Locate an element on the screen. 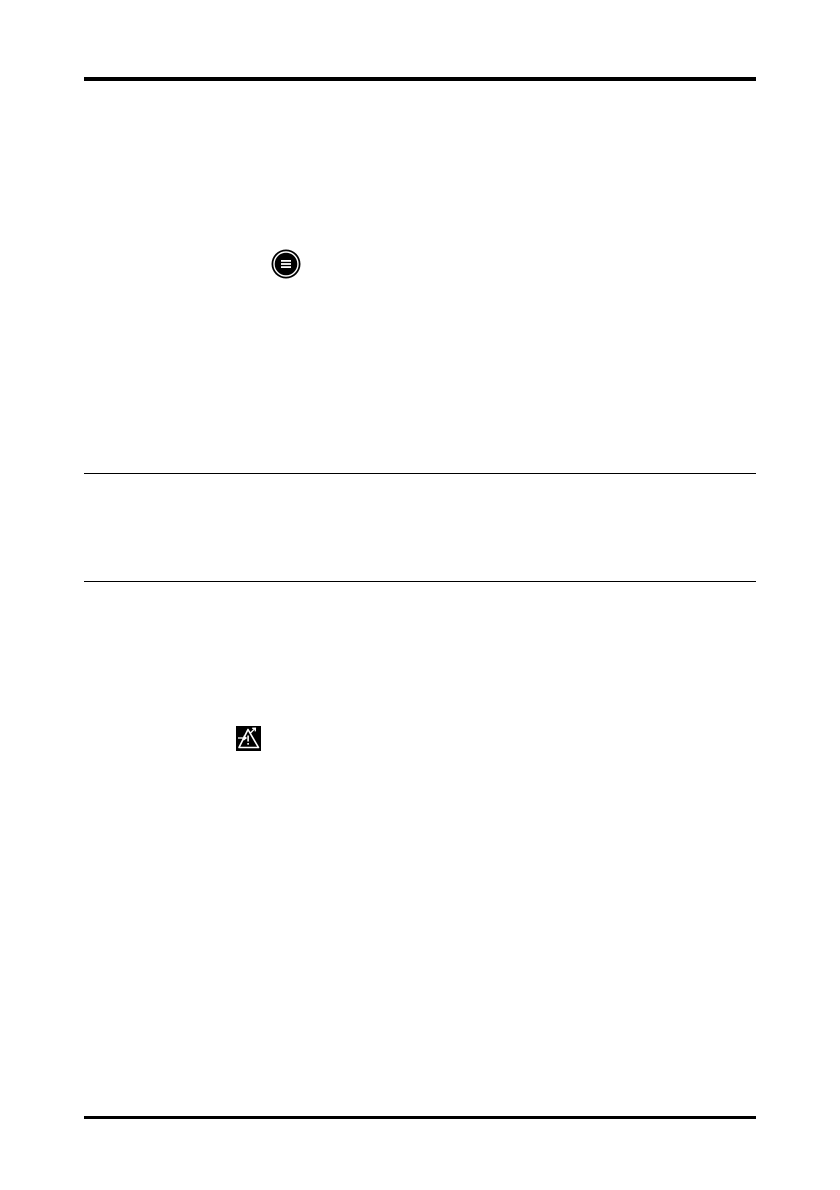 The image size is (840, 1190). section-divider-top is located at coordinates (420, 473).